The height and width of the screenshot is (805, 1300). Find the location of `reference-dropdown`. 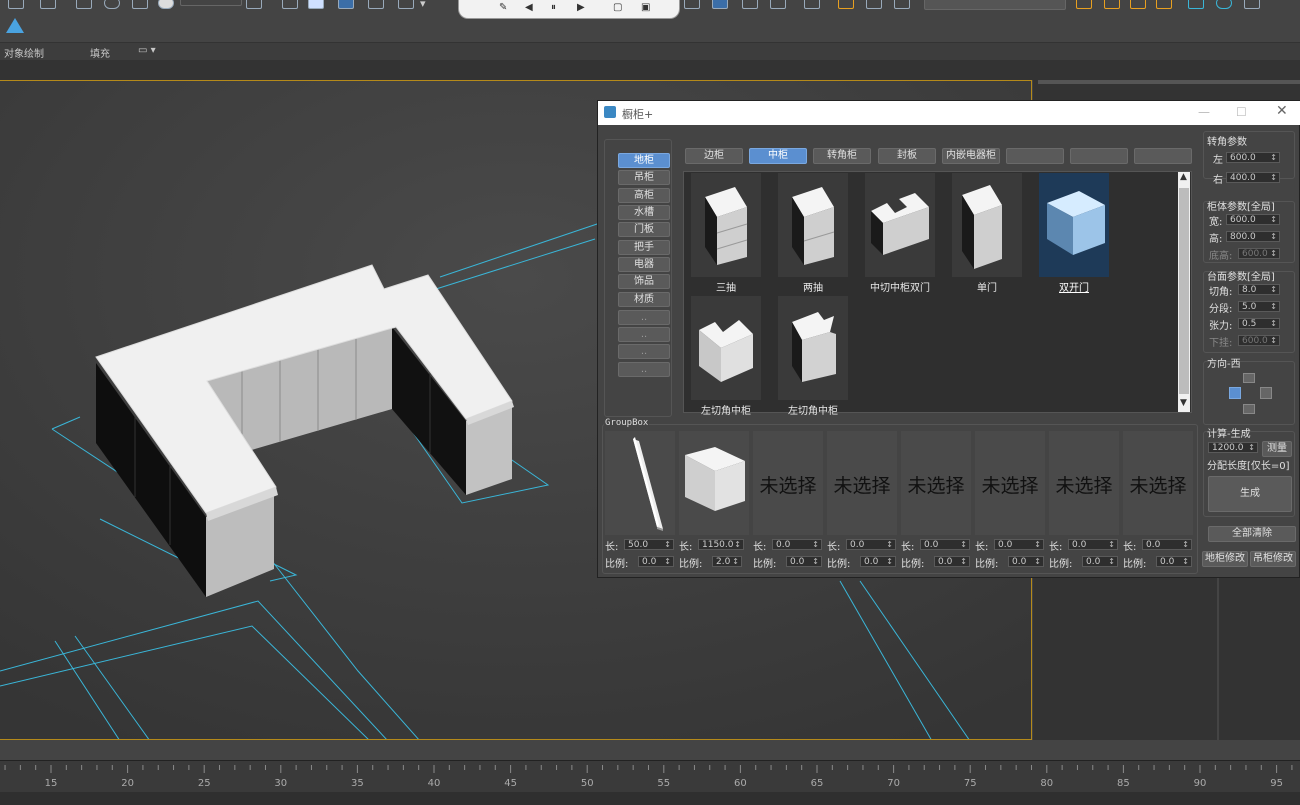

reference-dropdown is located at coordinates (211, 3).